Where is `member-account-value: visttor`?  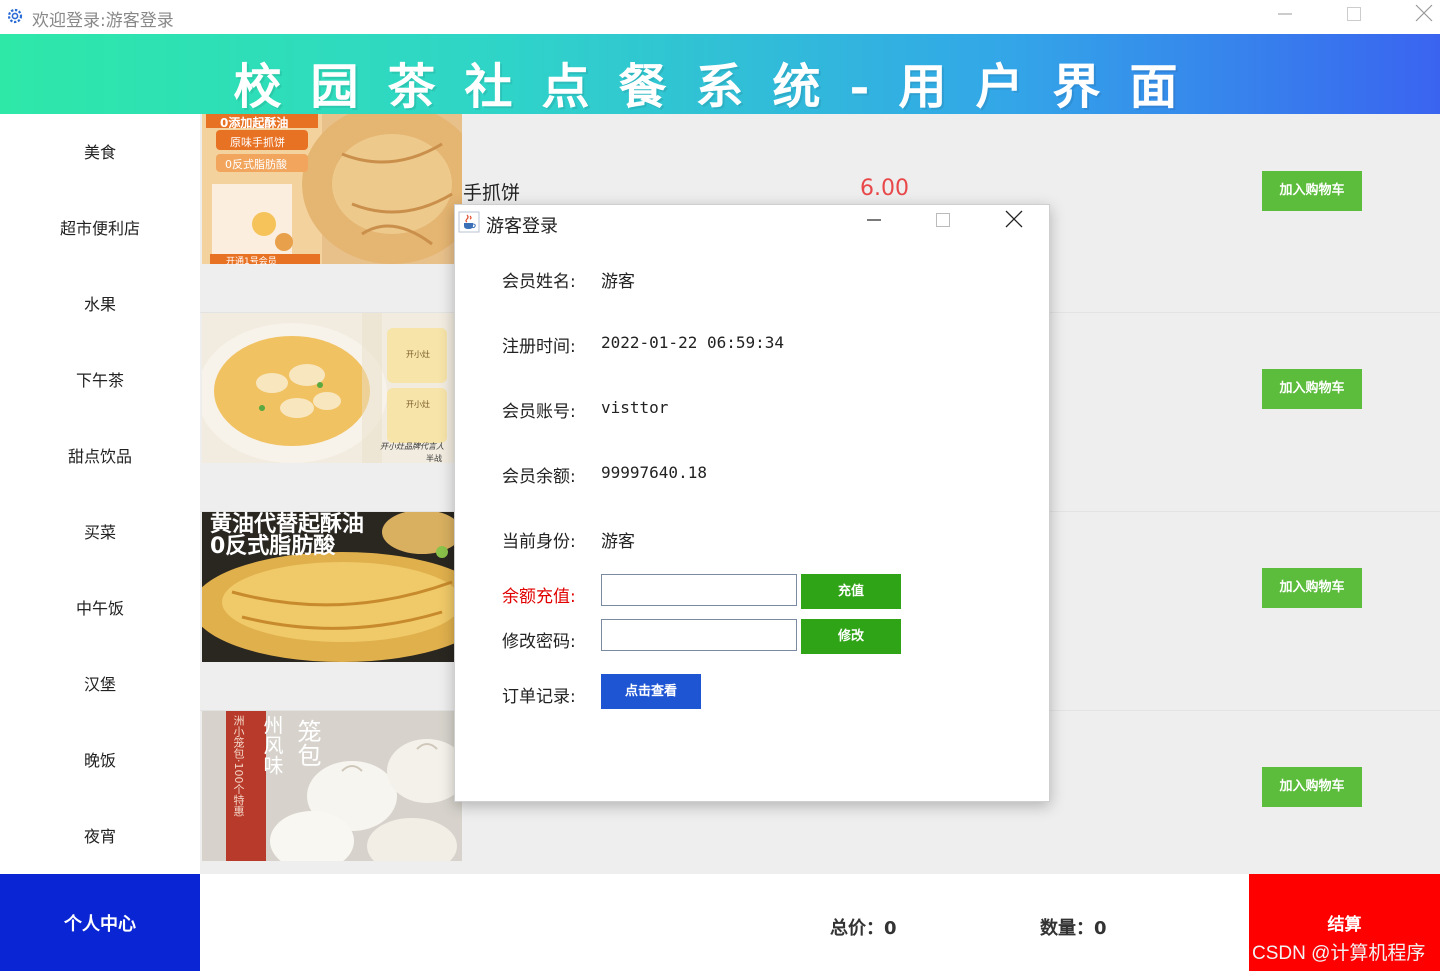 member-account-value: visttor is located at coordinates (635, 407).